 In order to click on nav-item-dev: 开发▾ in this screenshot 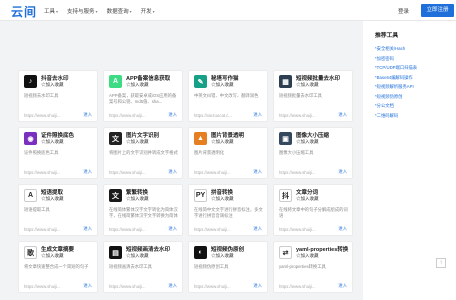, I will do `click(148, 11)`.